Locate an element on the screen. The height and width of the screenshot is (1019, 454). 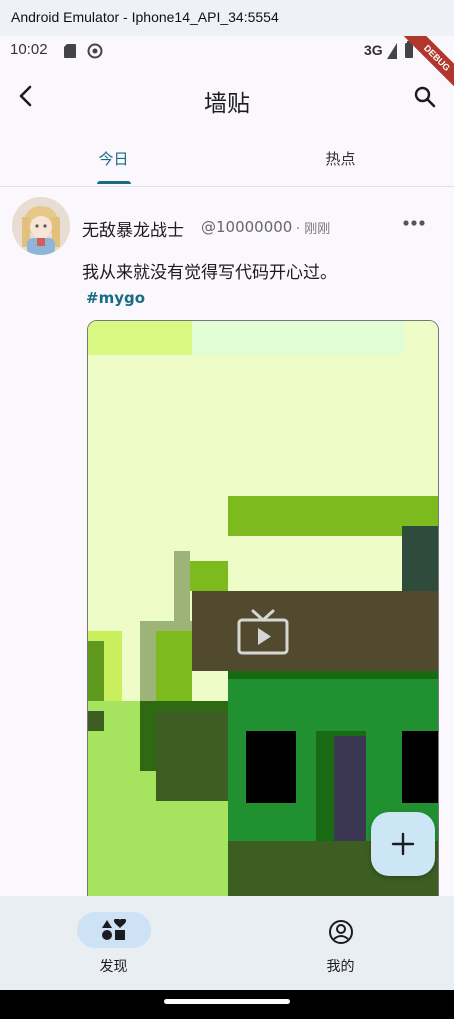
tab-indicator is located at coordinates (114, 182).